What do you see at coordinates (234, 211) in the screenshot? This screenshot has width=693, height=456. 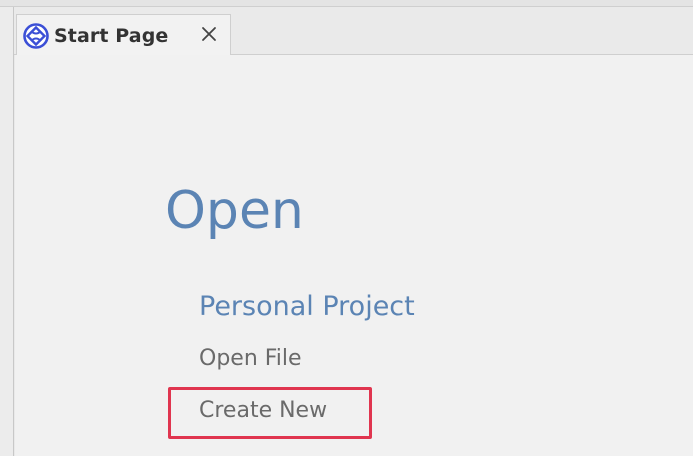 I see `section-title-open: Open` at bounding box center [234, 211].